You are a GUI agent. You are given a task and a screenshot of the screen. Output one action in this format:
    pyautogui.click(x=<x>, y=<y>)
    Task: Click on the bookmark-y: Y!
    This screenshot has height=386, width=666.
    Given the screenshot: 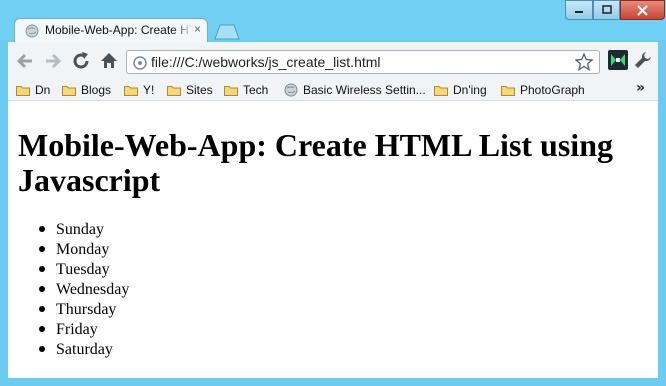 What is the action you would take?
    pyautogui.click(x=139, y=90)
    